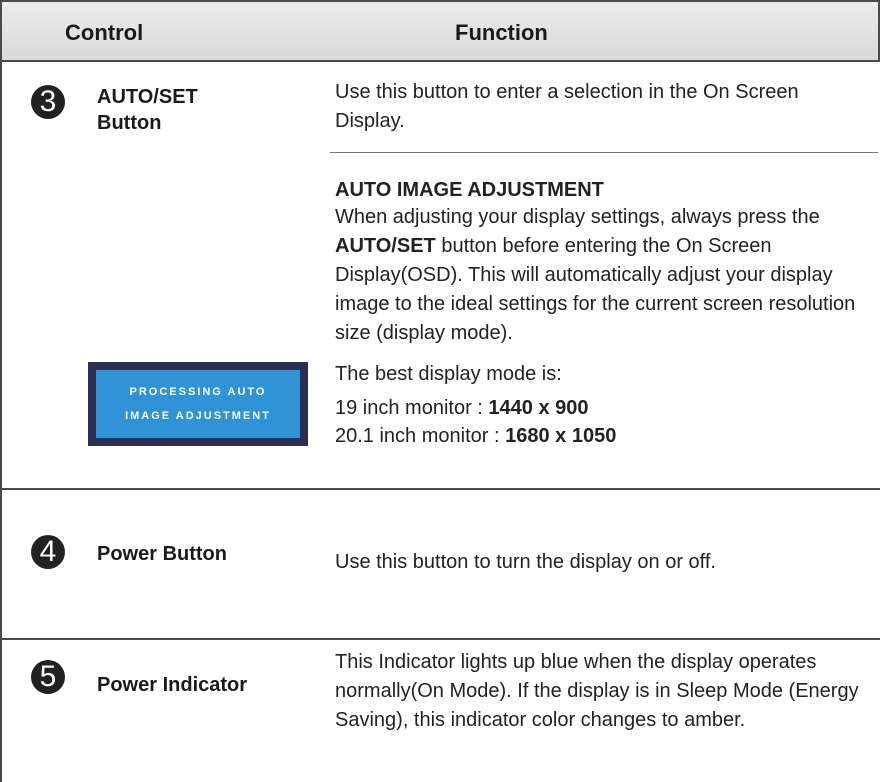 Image resolution: width=884 pixels, height=782 pixels. I want to click on table-header: Control Function, so click(440, 31).